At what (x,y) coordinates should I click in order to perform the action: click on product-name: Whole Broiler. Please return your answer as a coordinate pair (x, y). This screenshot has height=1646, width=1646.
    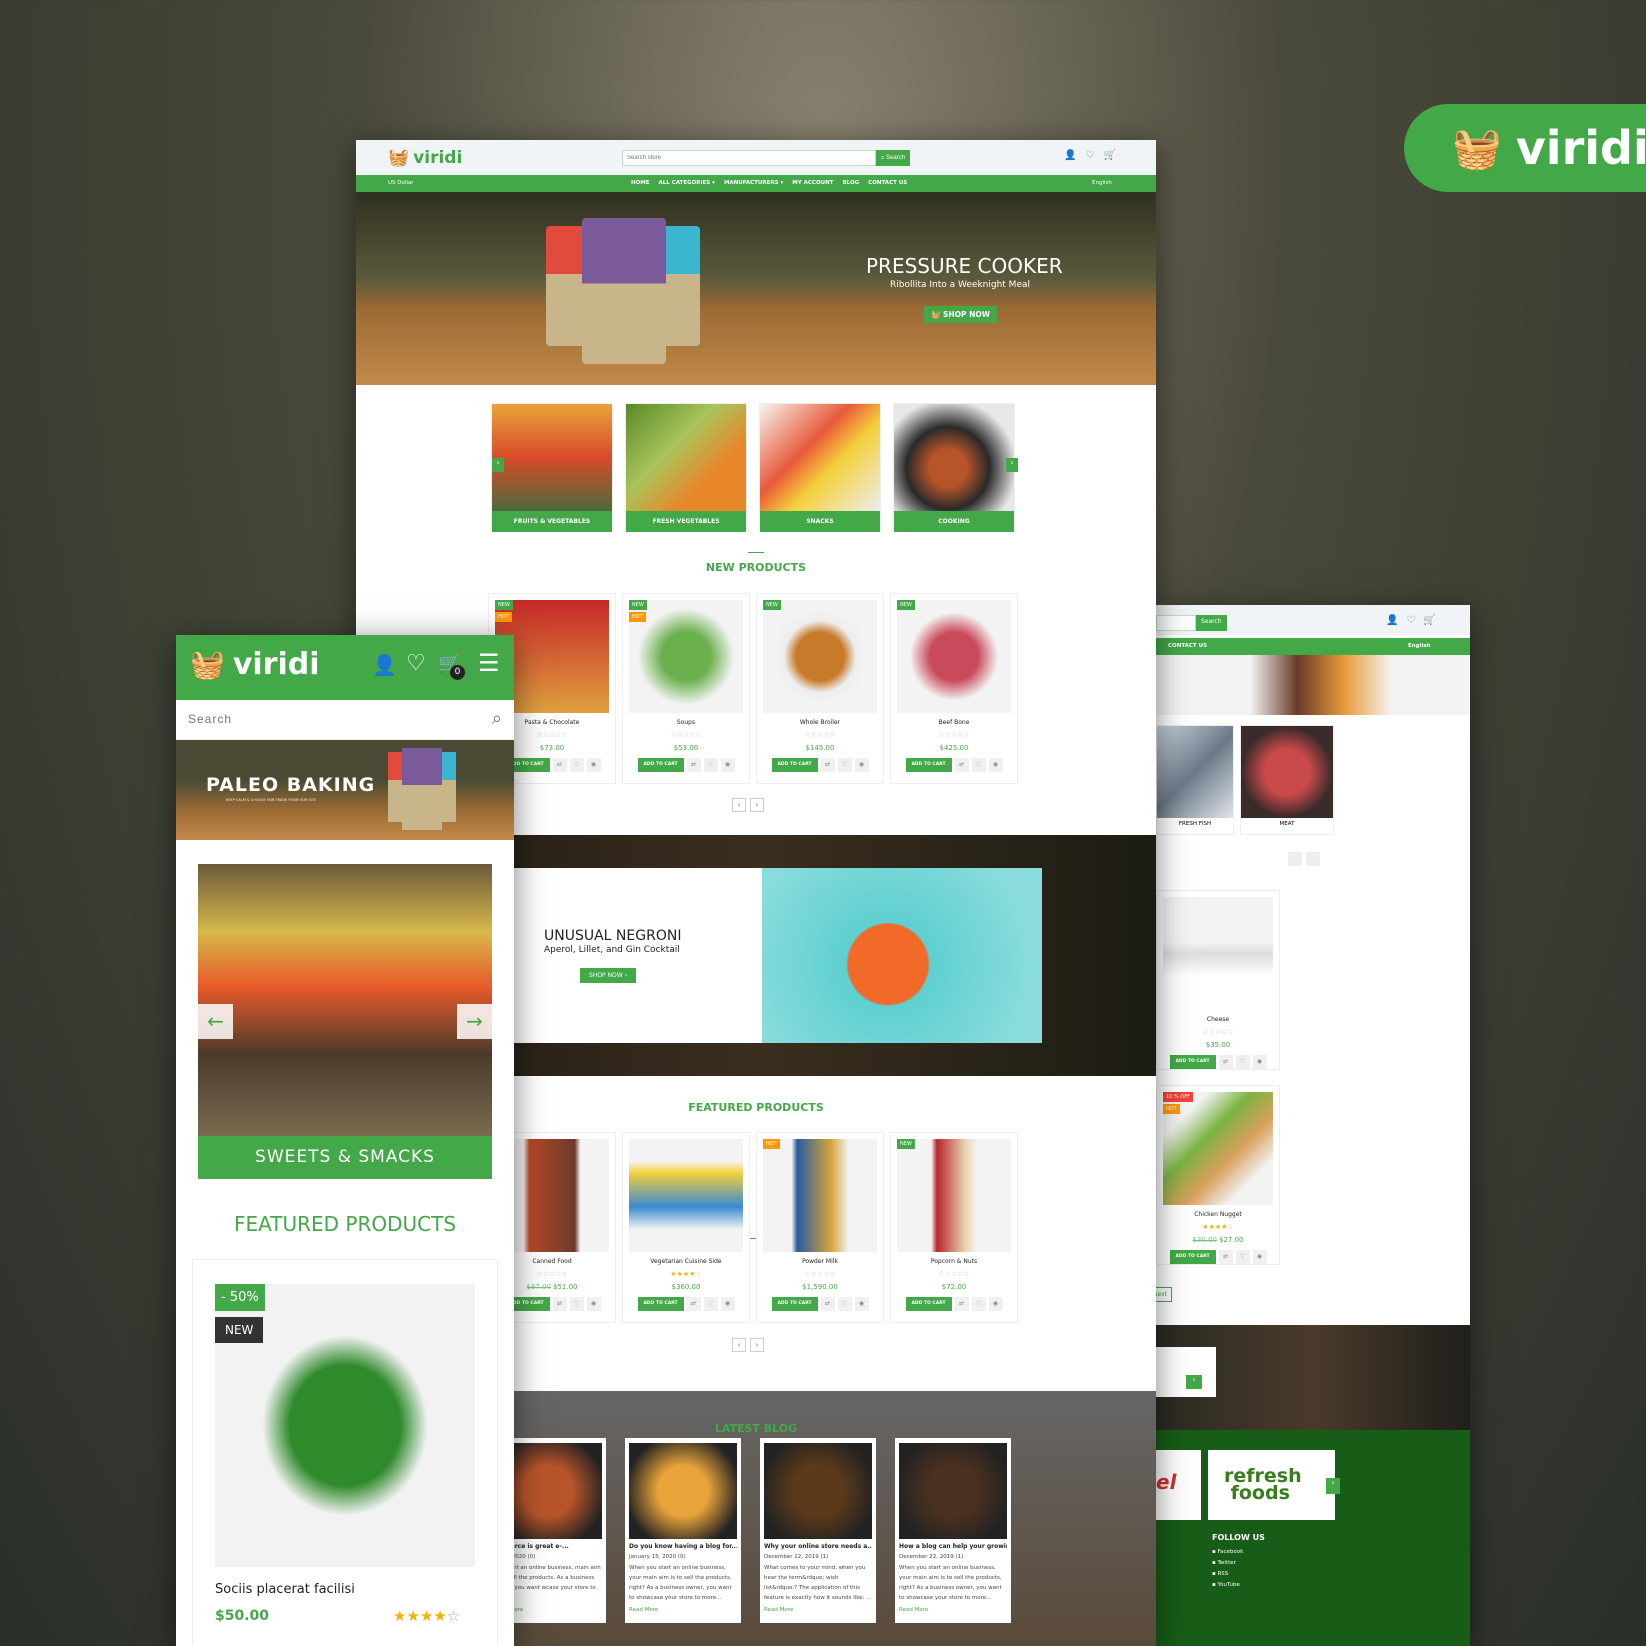
    Looking at the image, I should click on (820, 722).